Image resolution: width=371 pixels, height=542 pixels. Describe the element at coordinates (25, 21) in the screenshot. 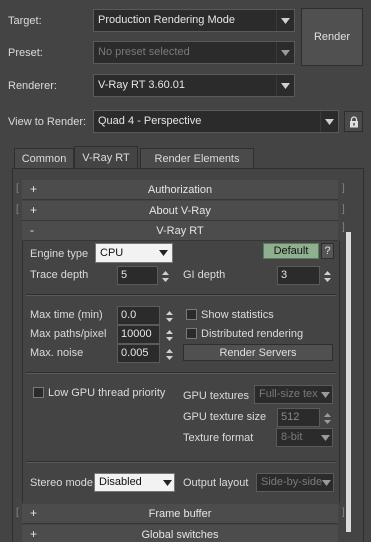

I see `target-label: Target:` at that location.